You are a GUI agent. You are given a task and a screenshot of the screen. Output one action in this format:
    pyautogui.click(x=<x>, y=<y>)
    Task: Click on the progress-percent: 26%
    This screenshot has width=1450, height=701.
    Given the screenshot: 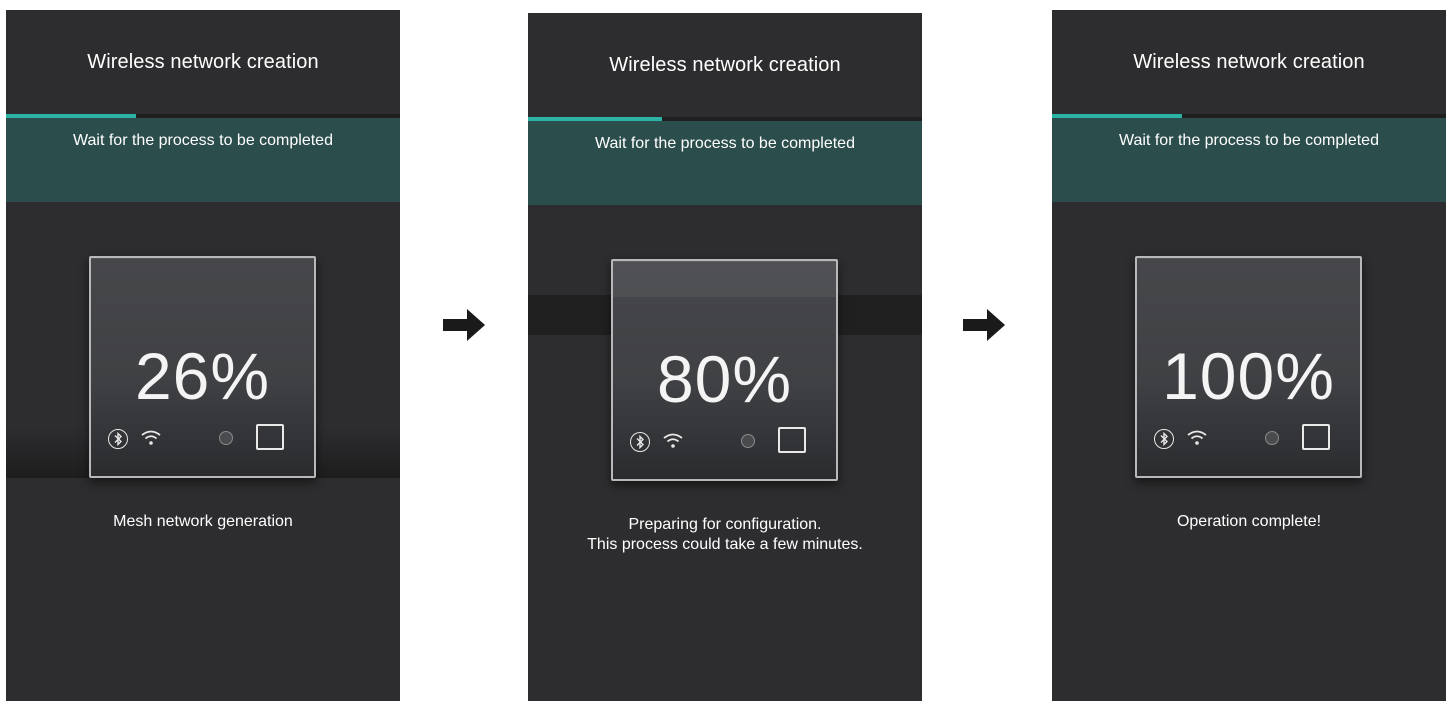 What is the action you would take?
    pyautogui.click(x=202, y=376)
    